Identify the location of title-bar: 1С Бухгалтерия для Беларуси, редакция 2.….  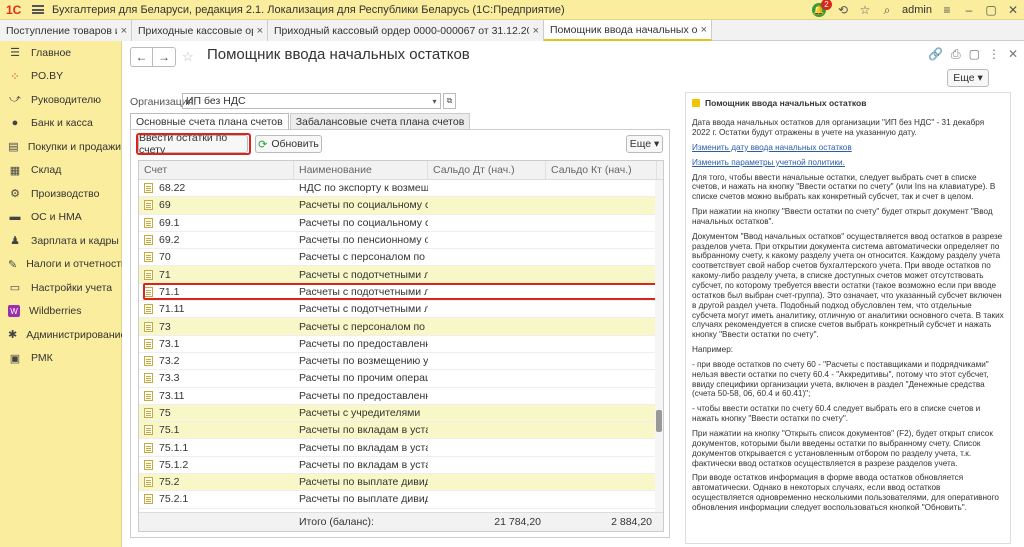
(512, 10).